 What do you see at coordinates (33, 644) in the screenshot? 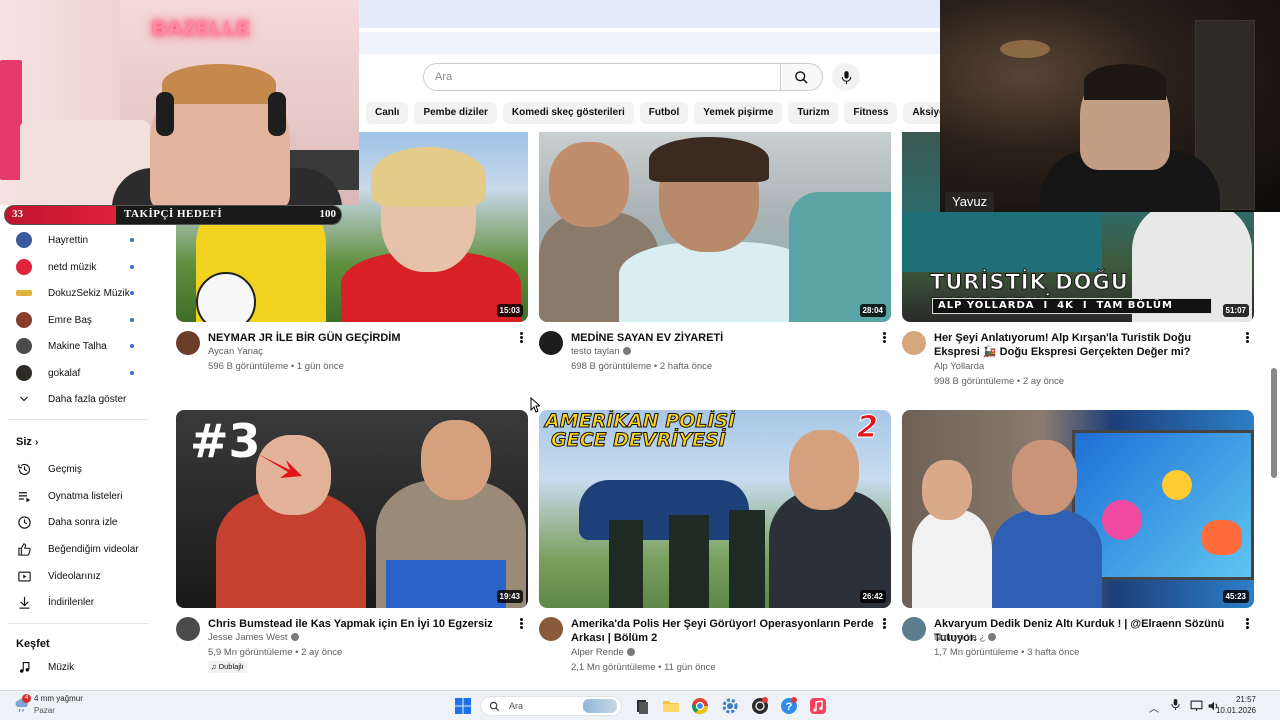
I see `explore-heading: Keşfet` at bounding box center [33, 644].